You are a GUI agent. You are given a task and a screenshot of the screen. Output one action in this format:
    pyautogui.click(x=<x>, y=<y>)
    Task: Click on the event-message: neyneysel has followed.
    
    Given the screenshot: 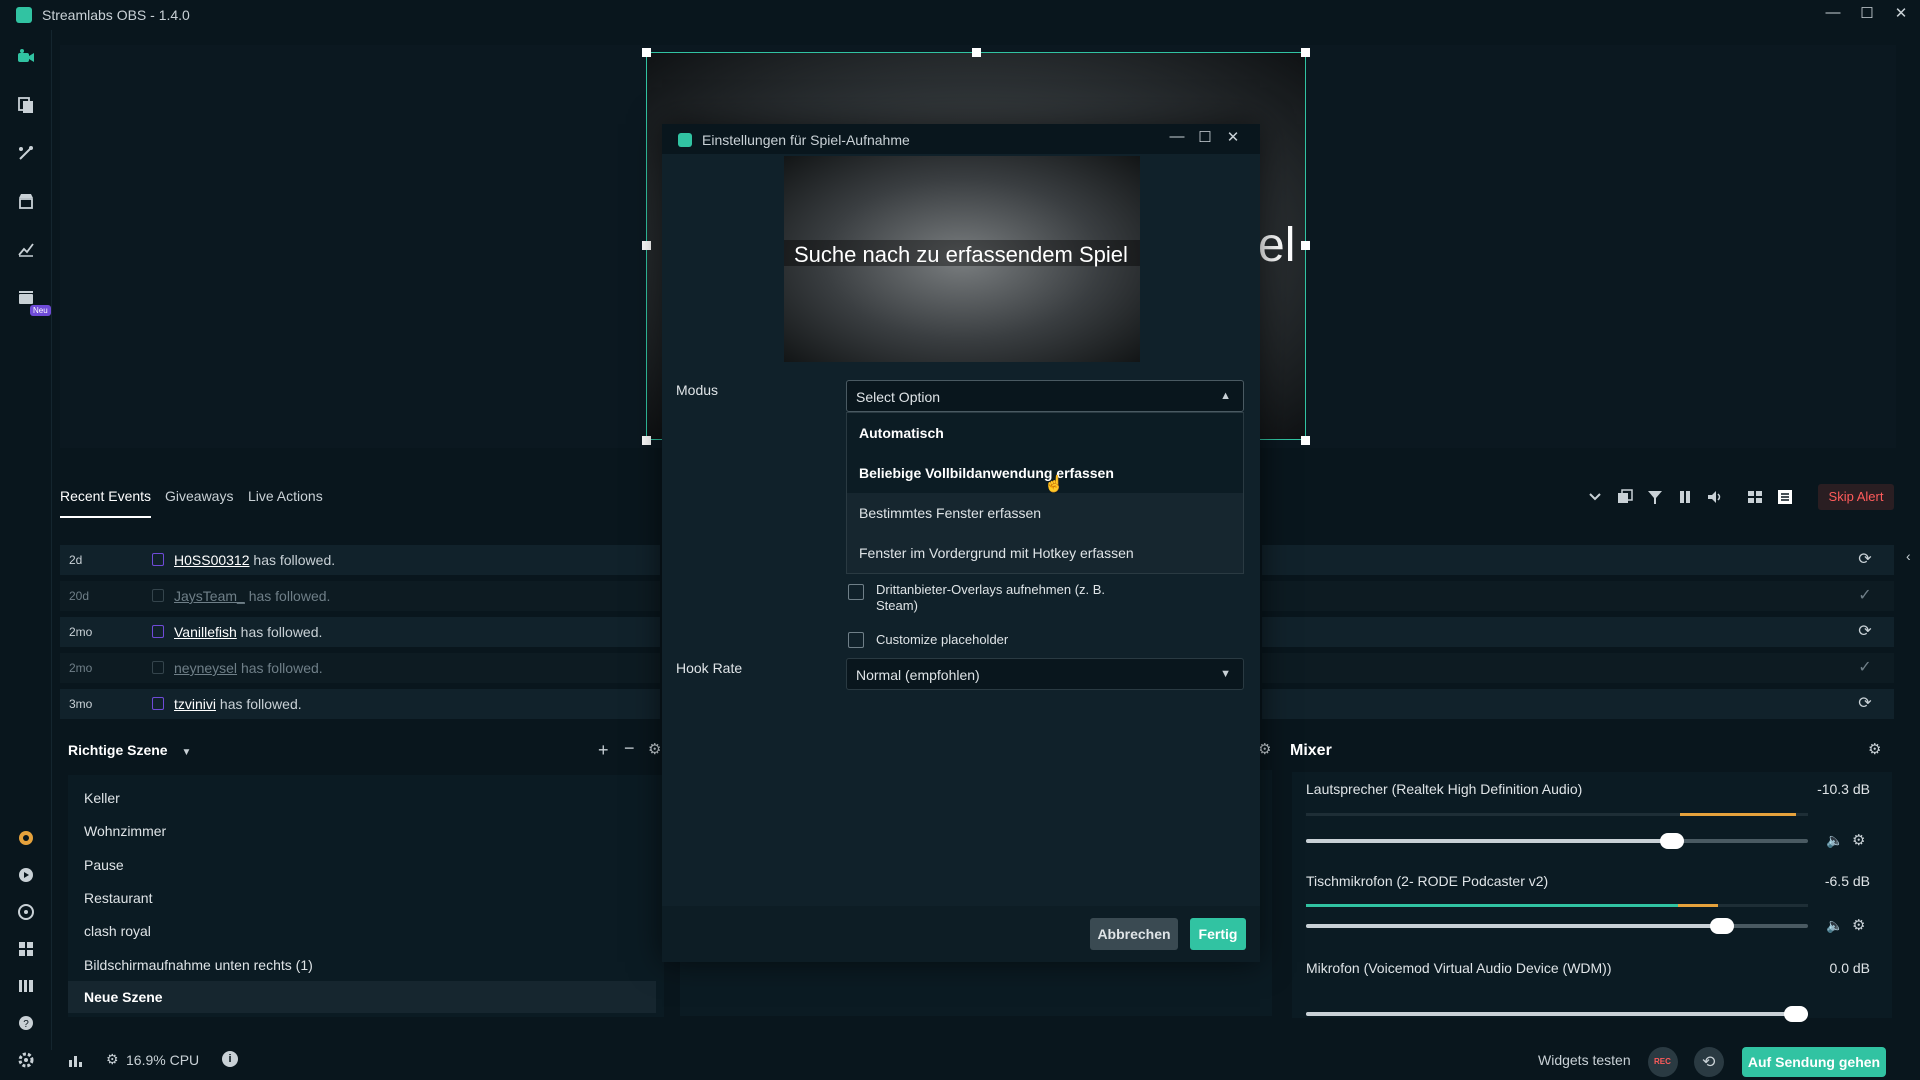 What is the action you would take?
    pyautogui.click(x=248, y=668)
    